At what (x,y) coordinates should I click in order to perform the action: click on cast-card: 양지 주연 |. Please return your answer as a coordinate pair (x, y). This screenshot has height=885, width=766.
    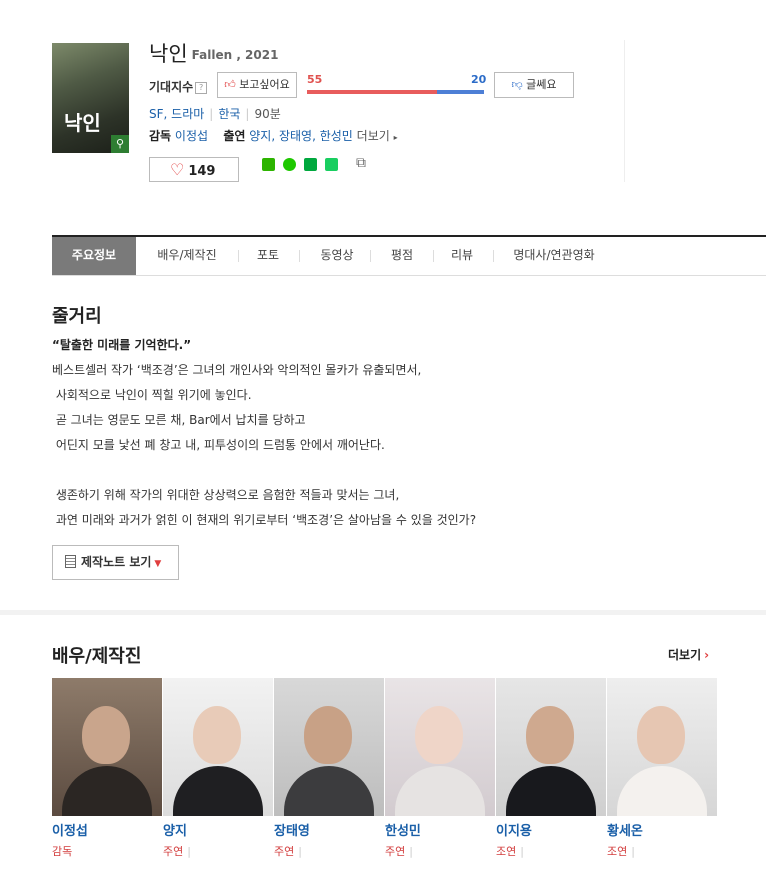
    Looking at the image, I should click on (218, 768).